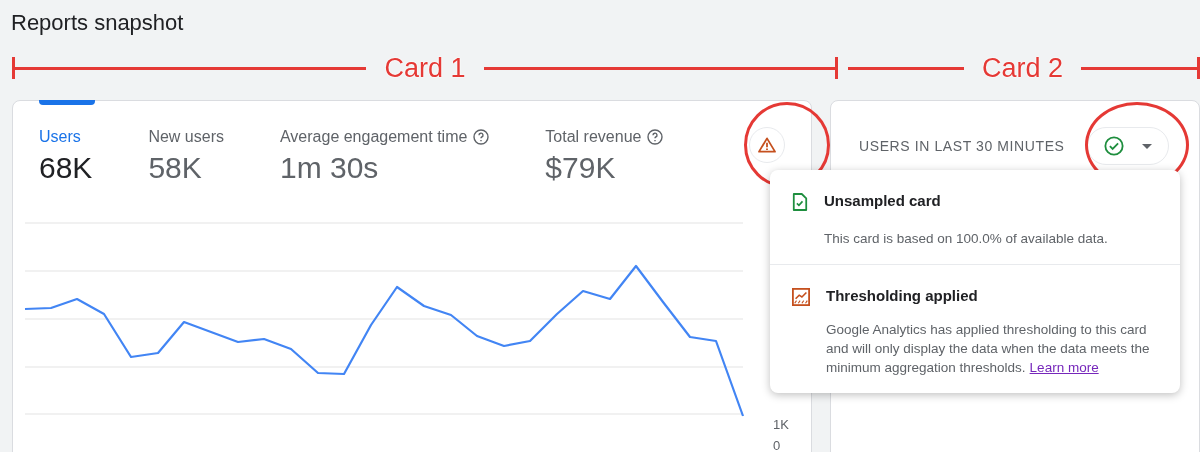 This screenshot has height=452, width=1200. Describe the element at coordinates (1064, 367) in the screenshot. I see `learn-more-link: Learn more` at that location.